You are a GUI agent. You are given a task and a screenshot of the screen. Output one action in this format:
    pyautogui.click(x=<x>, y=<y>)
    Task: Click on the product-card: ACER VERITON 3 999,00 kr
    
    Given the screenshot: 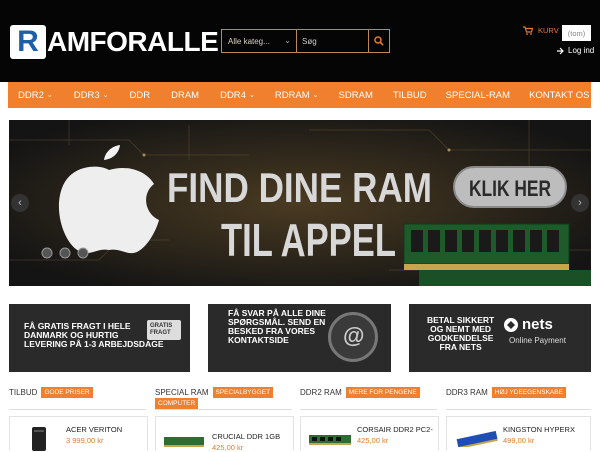 What is the action you would take?
    pyautogui.click(x=78, y=433)
    